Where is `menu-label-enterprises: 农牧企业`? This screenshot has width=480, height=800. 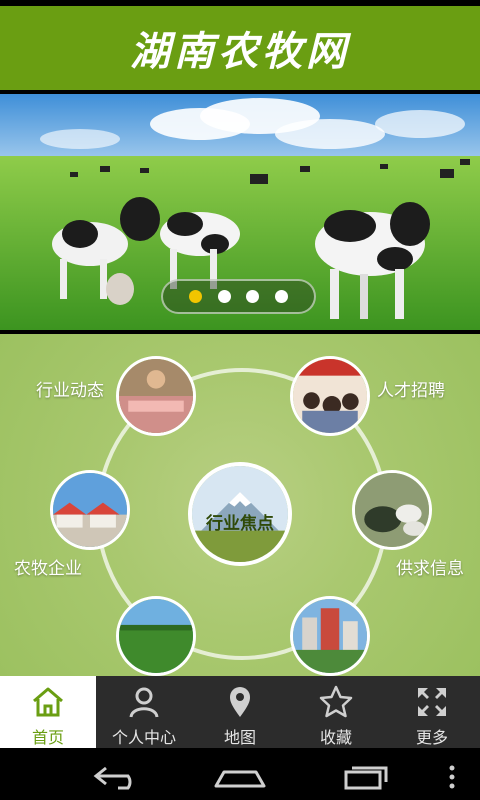
menu-label-enterprises: 农牧企业 is located at coordinates (48, 569).